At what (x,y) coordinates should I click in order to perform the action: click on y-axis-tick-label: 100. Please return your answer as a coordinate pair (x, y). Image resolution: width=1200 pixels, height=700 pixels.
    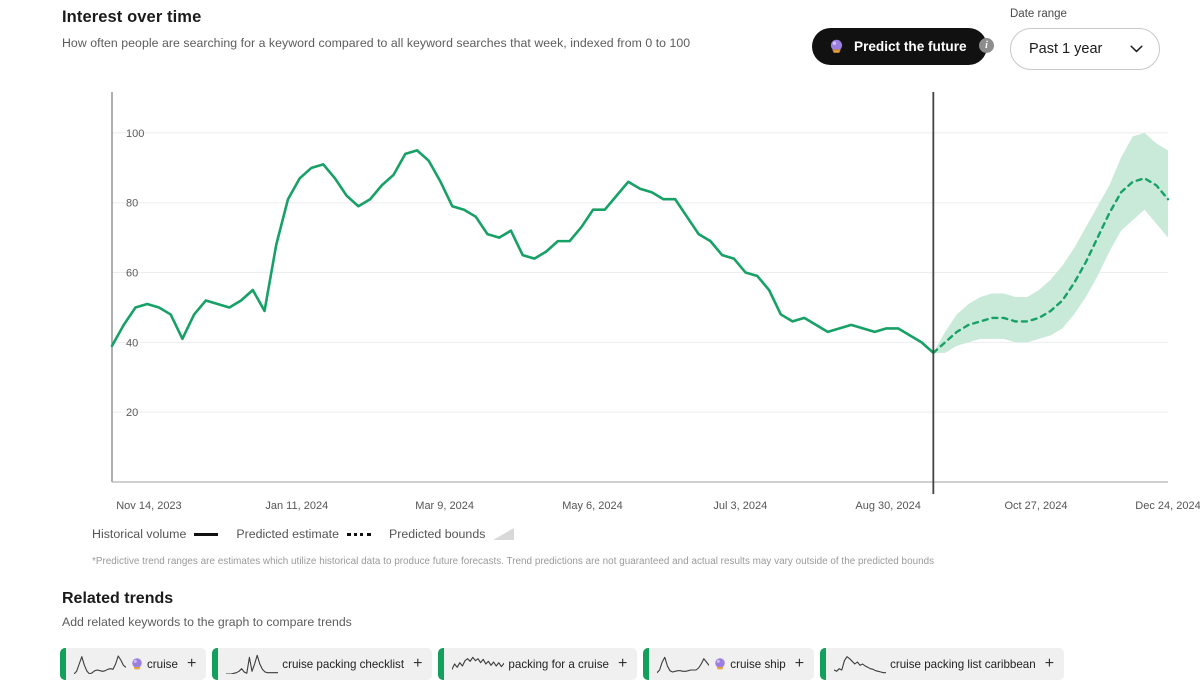
    Looking at the image, I should click on (135, 134).